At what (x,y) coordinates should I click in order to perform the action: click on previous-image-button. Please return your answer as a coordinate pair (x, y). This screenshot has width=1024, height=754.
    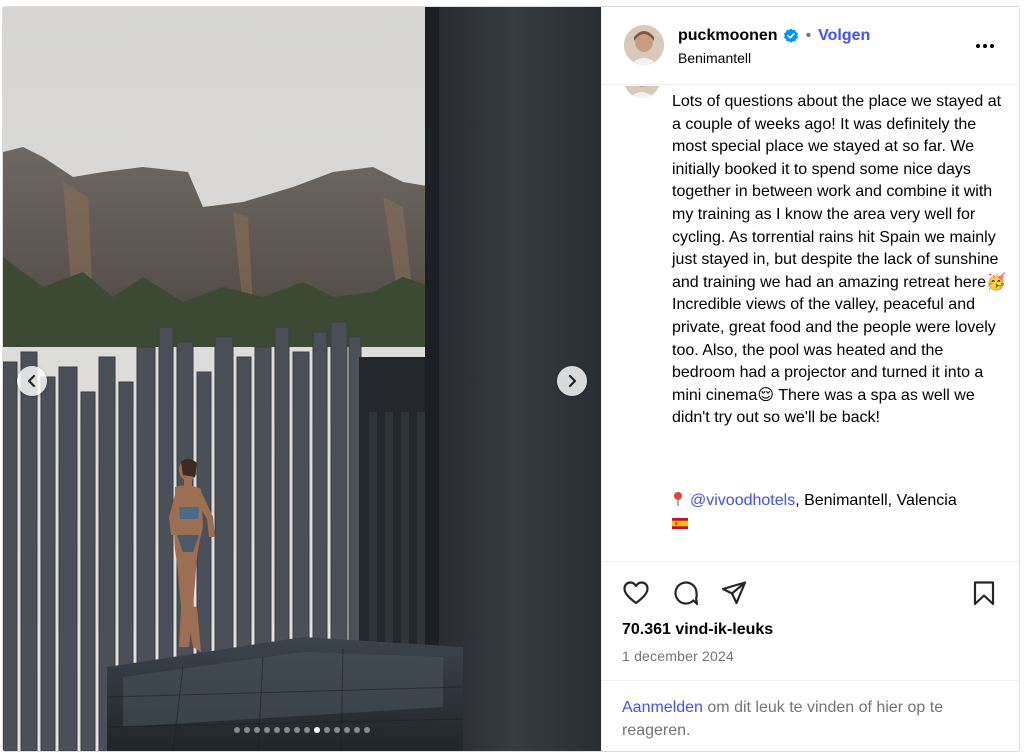
    Looking at the image, I should click on (32, 381).